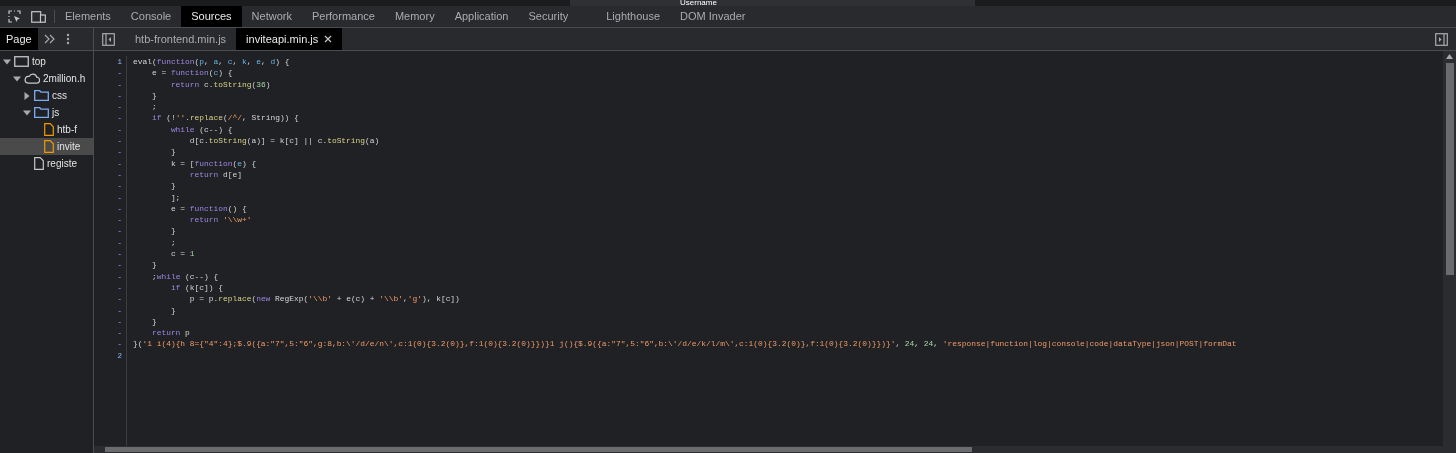 The image size is (1456, 453). I want to click on inspect-icon, so click(14, 16).